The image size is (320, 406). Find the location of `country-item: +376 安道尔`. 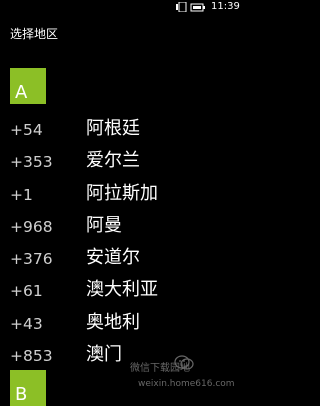

country-item: +376 安道尔 is located at coordinates (120, 259).